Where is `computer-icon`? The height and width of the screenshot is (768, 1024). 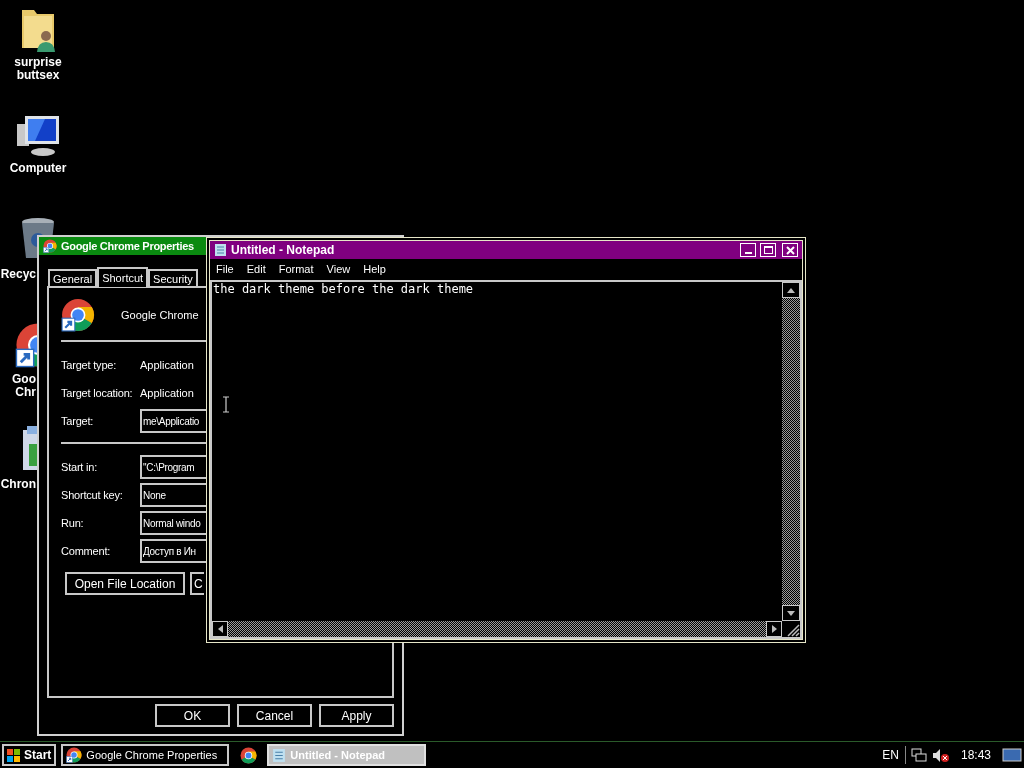
computer-icon is located at coordinates (38, 136).